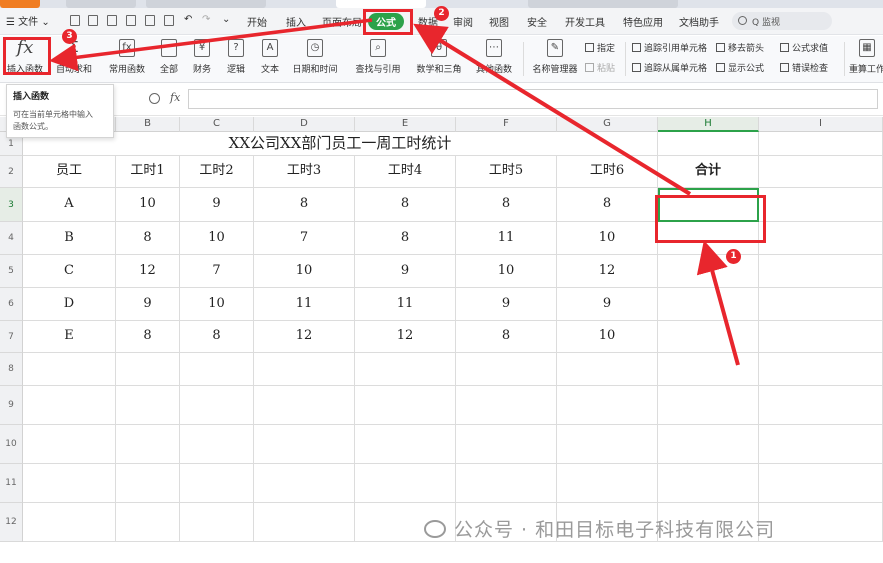  Describe the element at coordinates (821, 238) in the screenshot. I see `cell-i4` at that location.